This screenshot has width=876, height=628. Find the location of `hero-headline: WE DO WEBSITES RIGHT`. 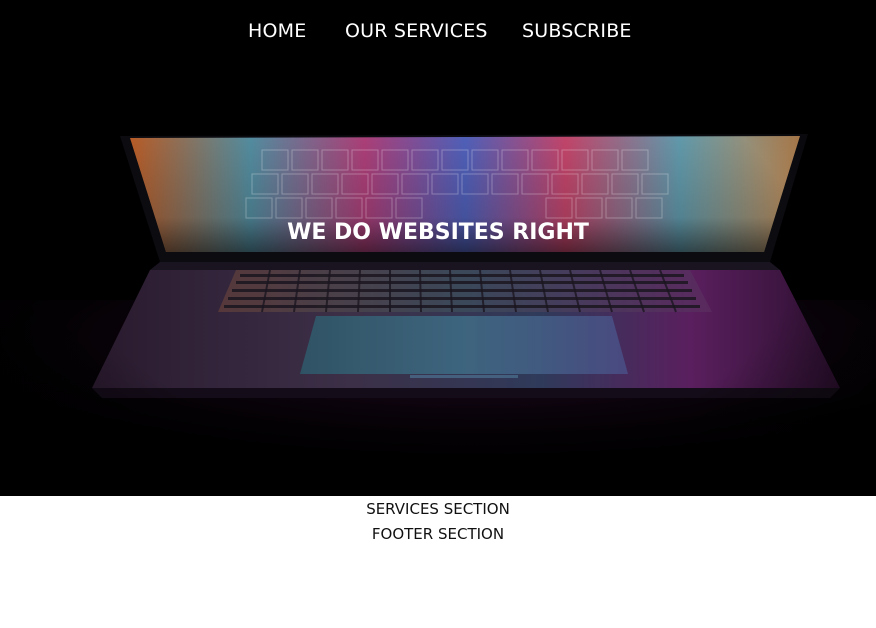

hero-headline: WE DO WEBSITES RIGHT is located at coordinates (438, 232).